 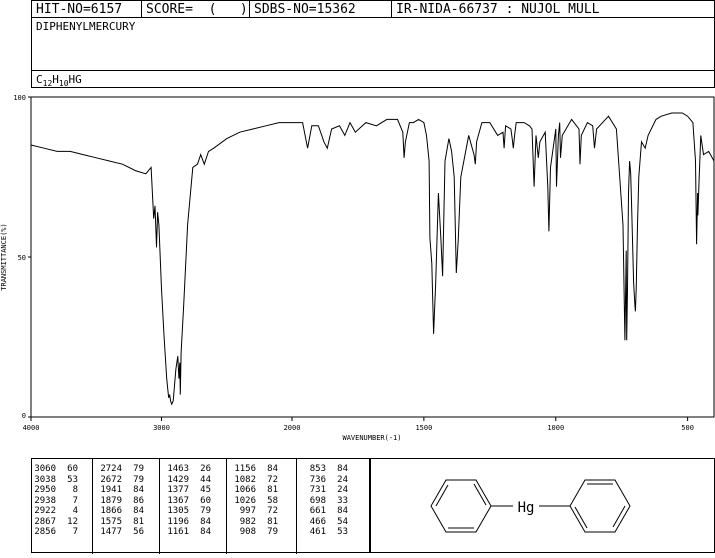 What do you see at coordinates (317, 469) in the screenshot?
I see `peak-wavenumber: 853` at bounding box center [317, 469].